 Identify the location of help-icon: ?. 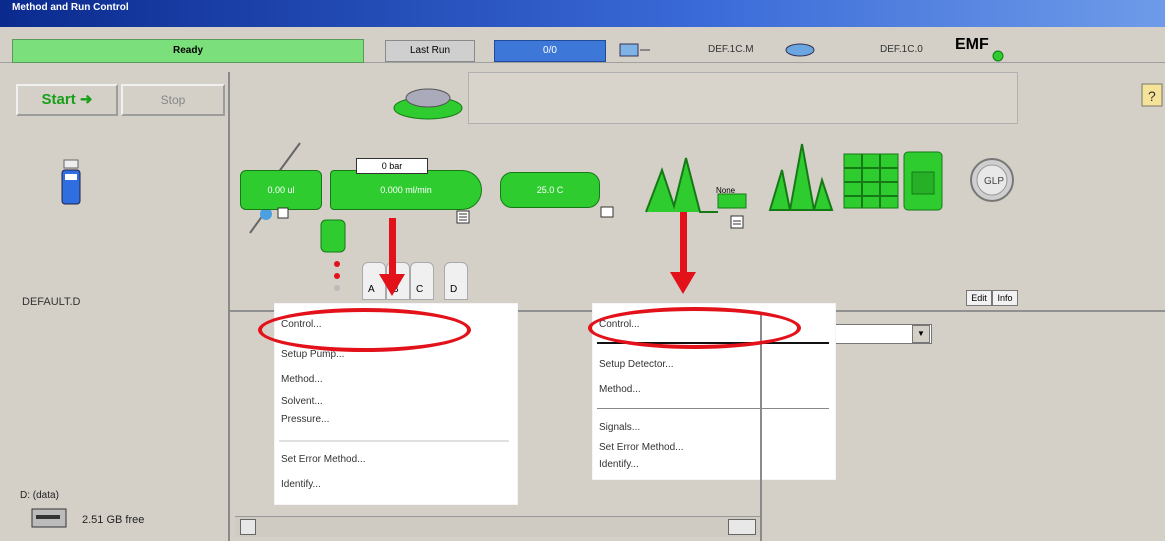
(1152, 95).